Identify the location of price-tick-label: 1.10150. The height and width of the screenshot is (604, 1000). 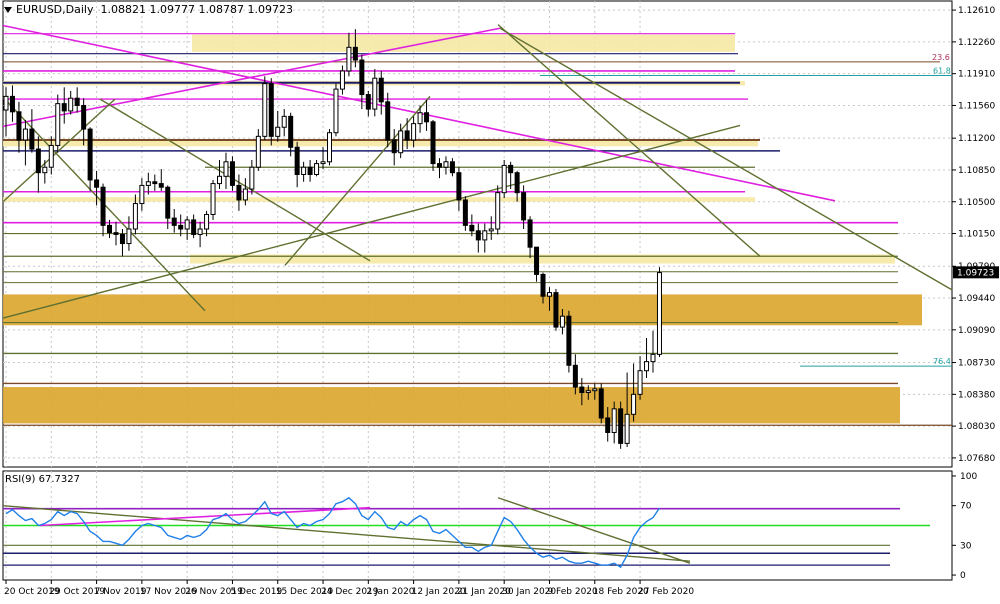
(976, 235).